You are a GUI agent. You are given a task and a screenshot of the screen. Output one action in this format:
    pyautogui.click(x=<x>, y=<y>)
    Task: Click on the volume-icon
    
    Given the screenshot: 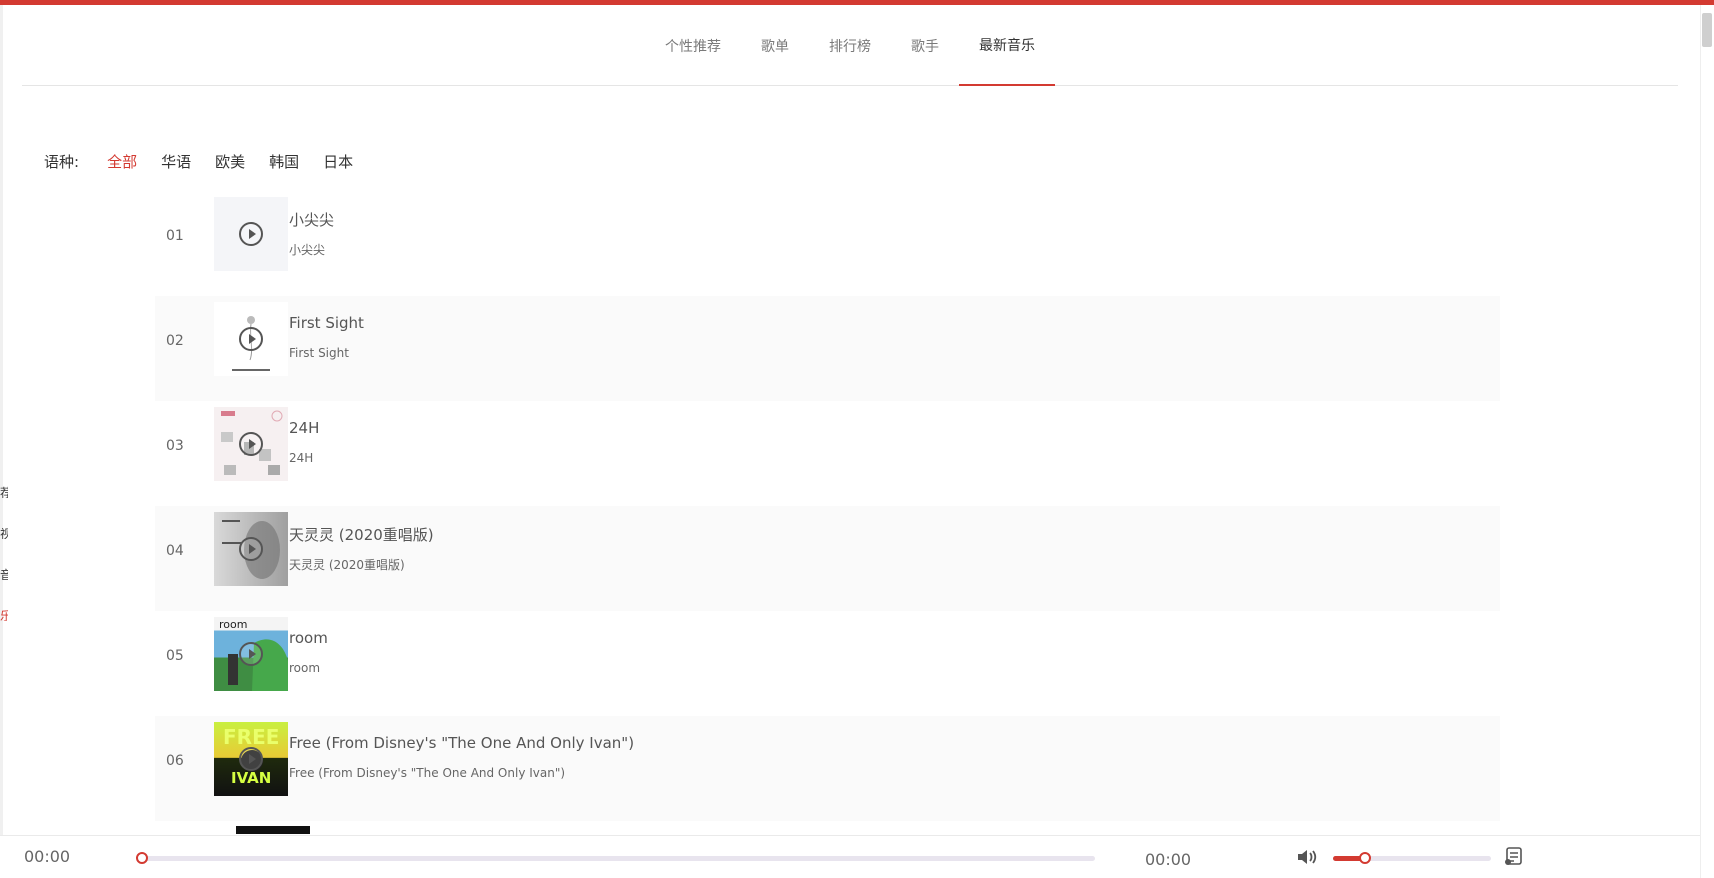 What is the action you would take?
    pyautogui.click(x=1307, y=857)
    